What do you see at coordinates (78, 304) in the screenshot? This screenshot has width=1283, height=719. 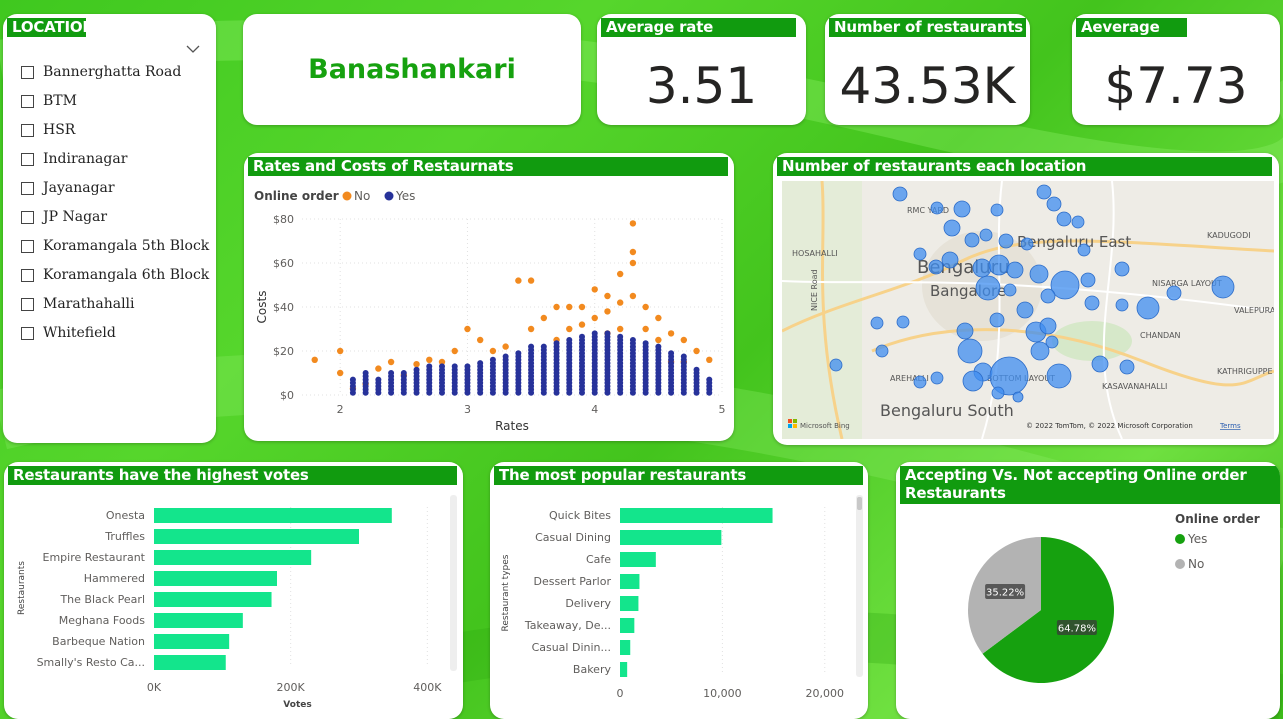 I see `slicer-item: Marathahalli` at bounding box center [78, 304].